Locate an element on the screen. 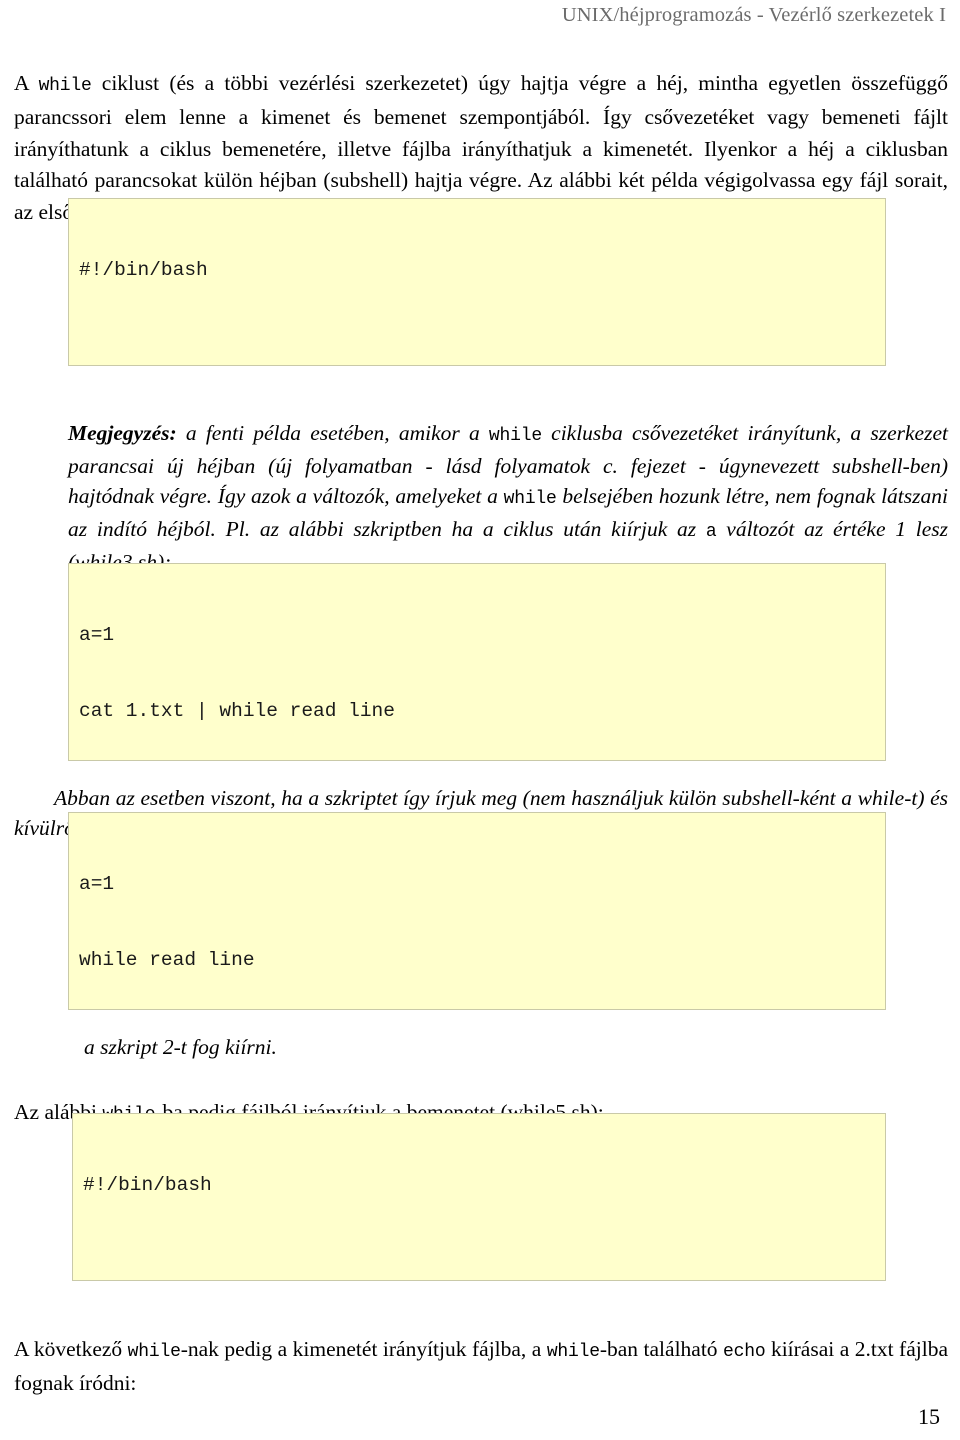  note-keyword-a: a is located at coordinates (711, 531).